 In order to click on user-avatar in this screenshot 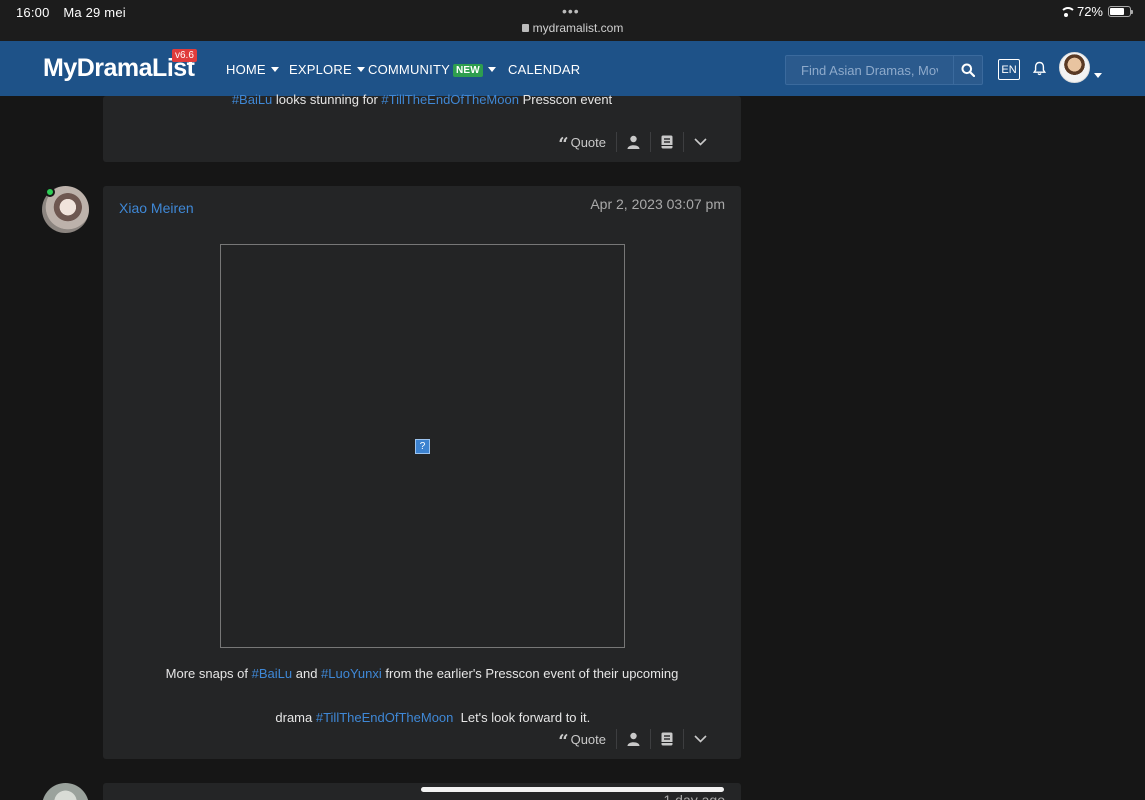, I will do `click(1074, 67)`.